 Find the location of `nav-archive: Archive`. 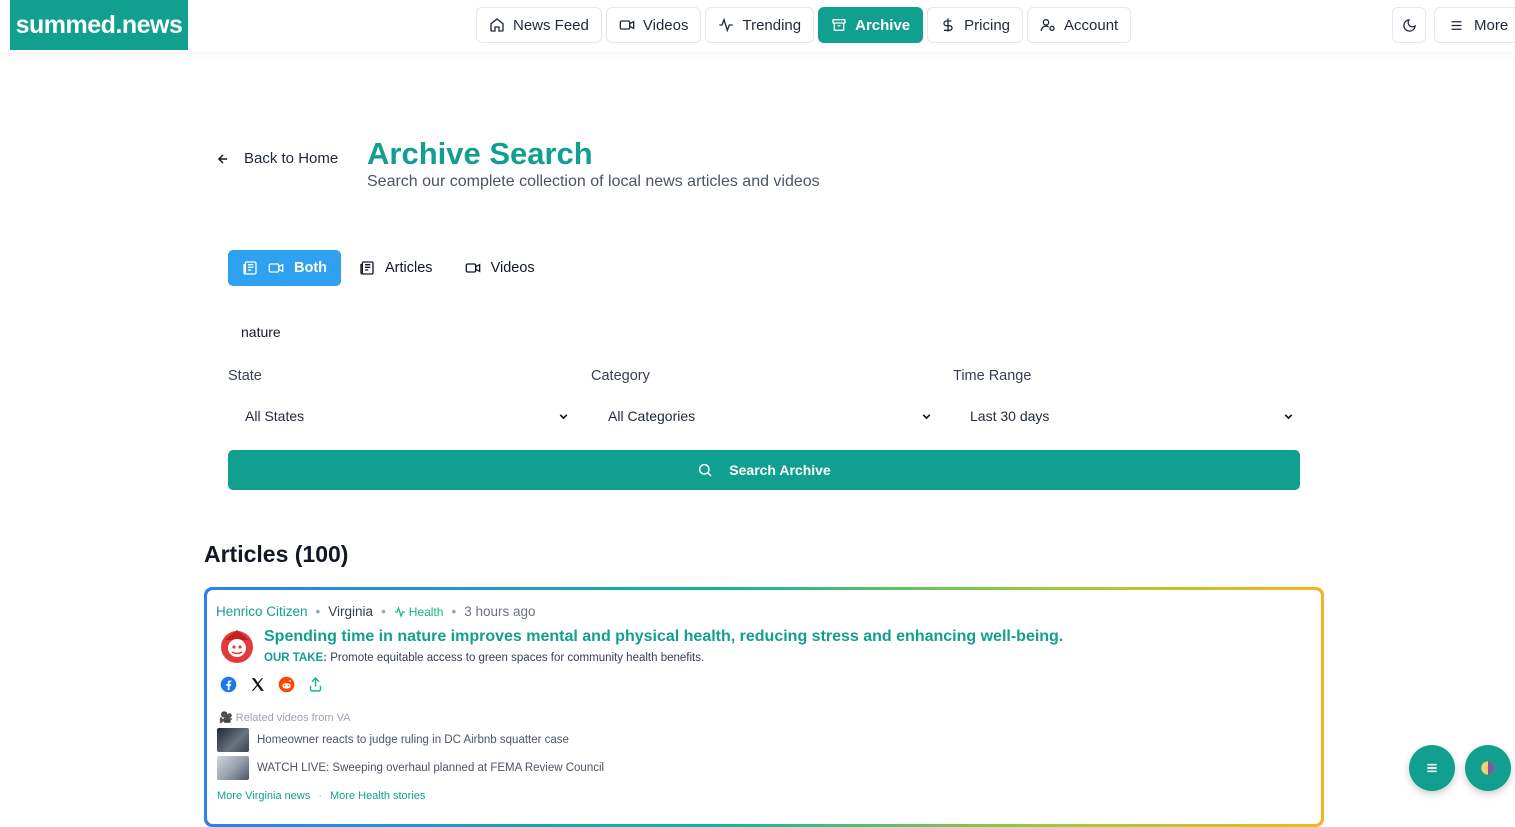

nav-archive: Archive is located at coordinates (871, 25).